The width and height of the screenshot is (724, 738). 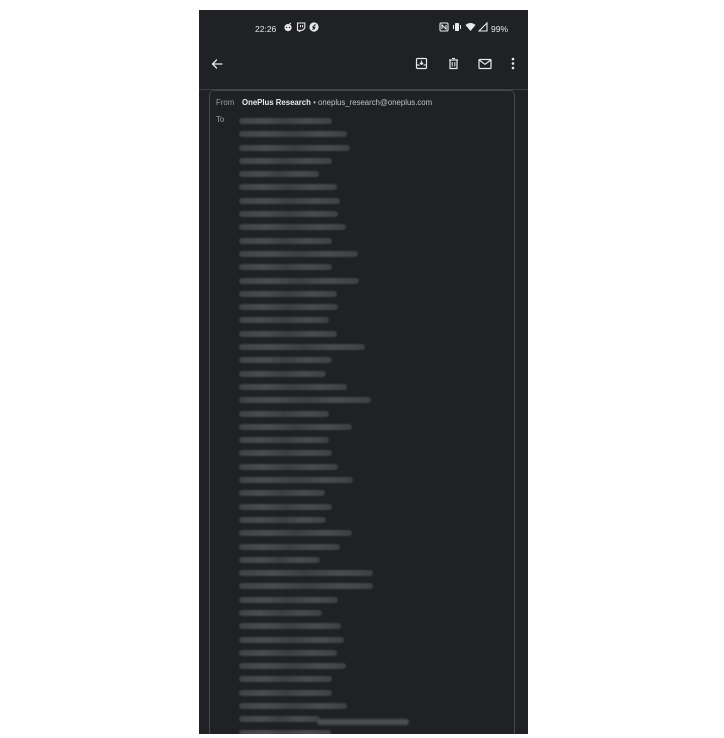 What do you see at coordinates (276, 102) in the screenshot?
I see `sender-name: OnePlus Research` at bounding box center [276, 102].